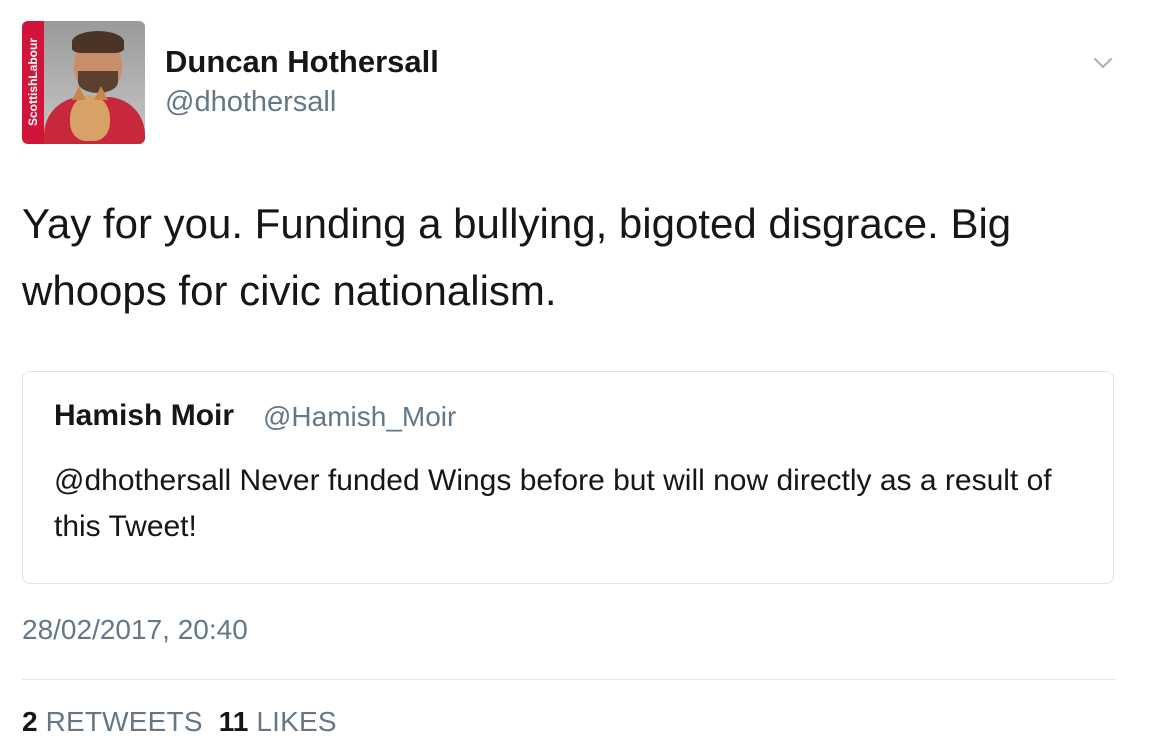  What do you see at coordinates (98, 42) in the screenshot?
I see `avatar-hair` at bounding box center [98, 42].